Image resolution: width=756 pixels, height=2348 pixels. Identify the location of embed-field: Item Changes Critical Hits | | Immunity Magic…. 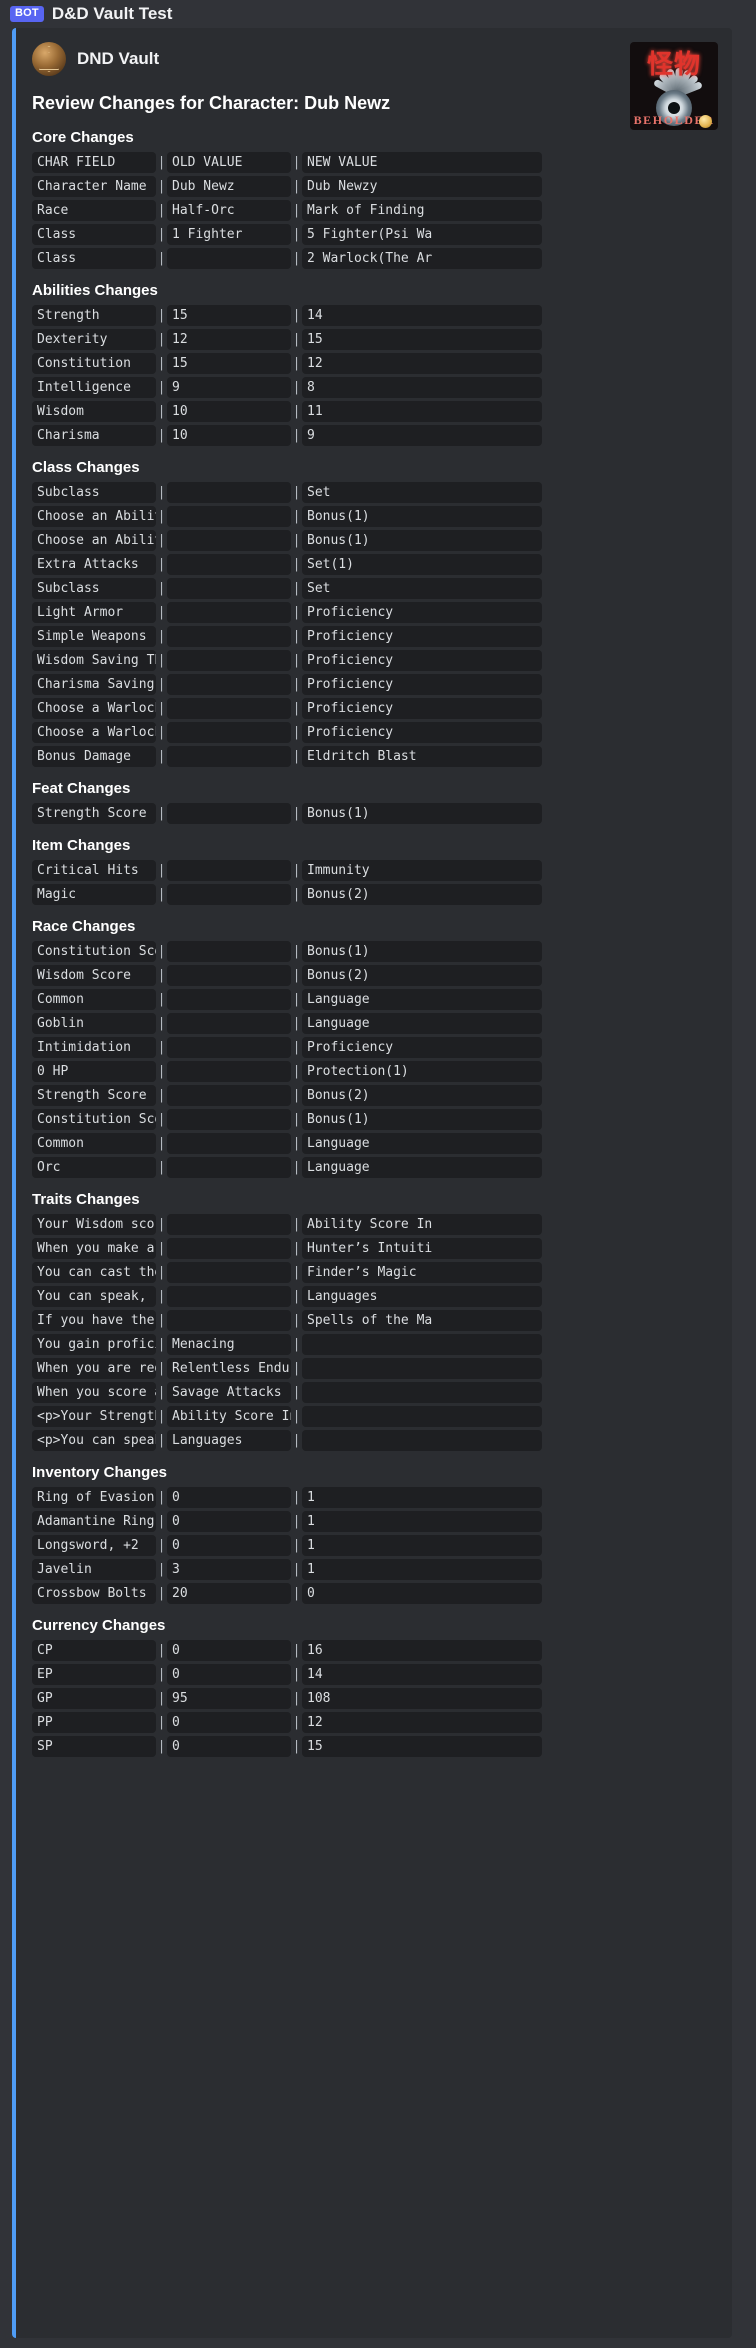
(374, 870).